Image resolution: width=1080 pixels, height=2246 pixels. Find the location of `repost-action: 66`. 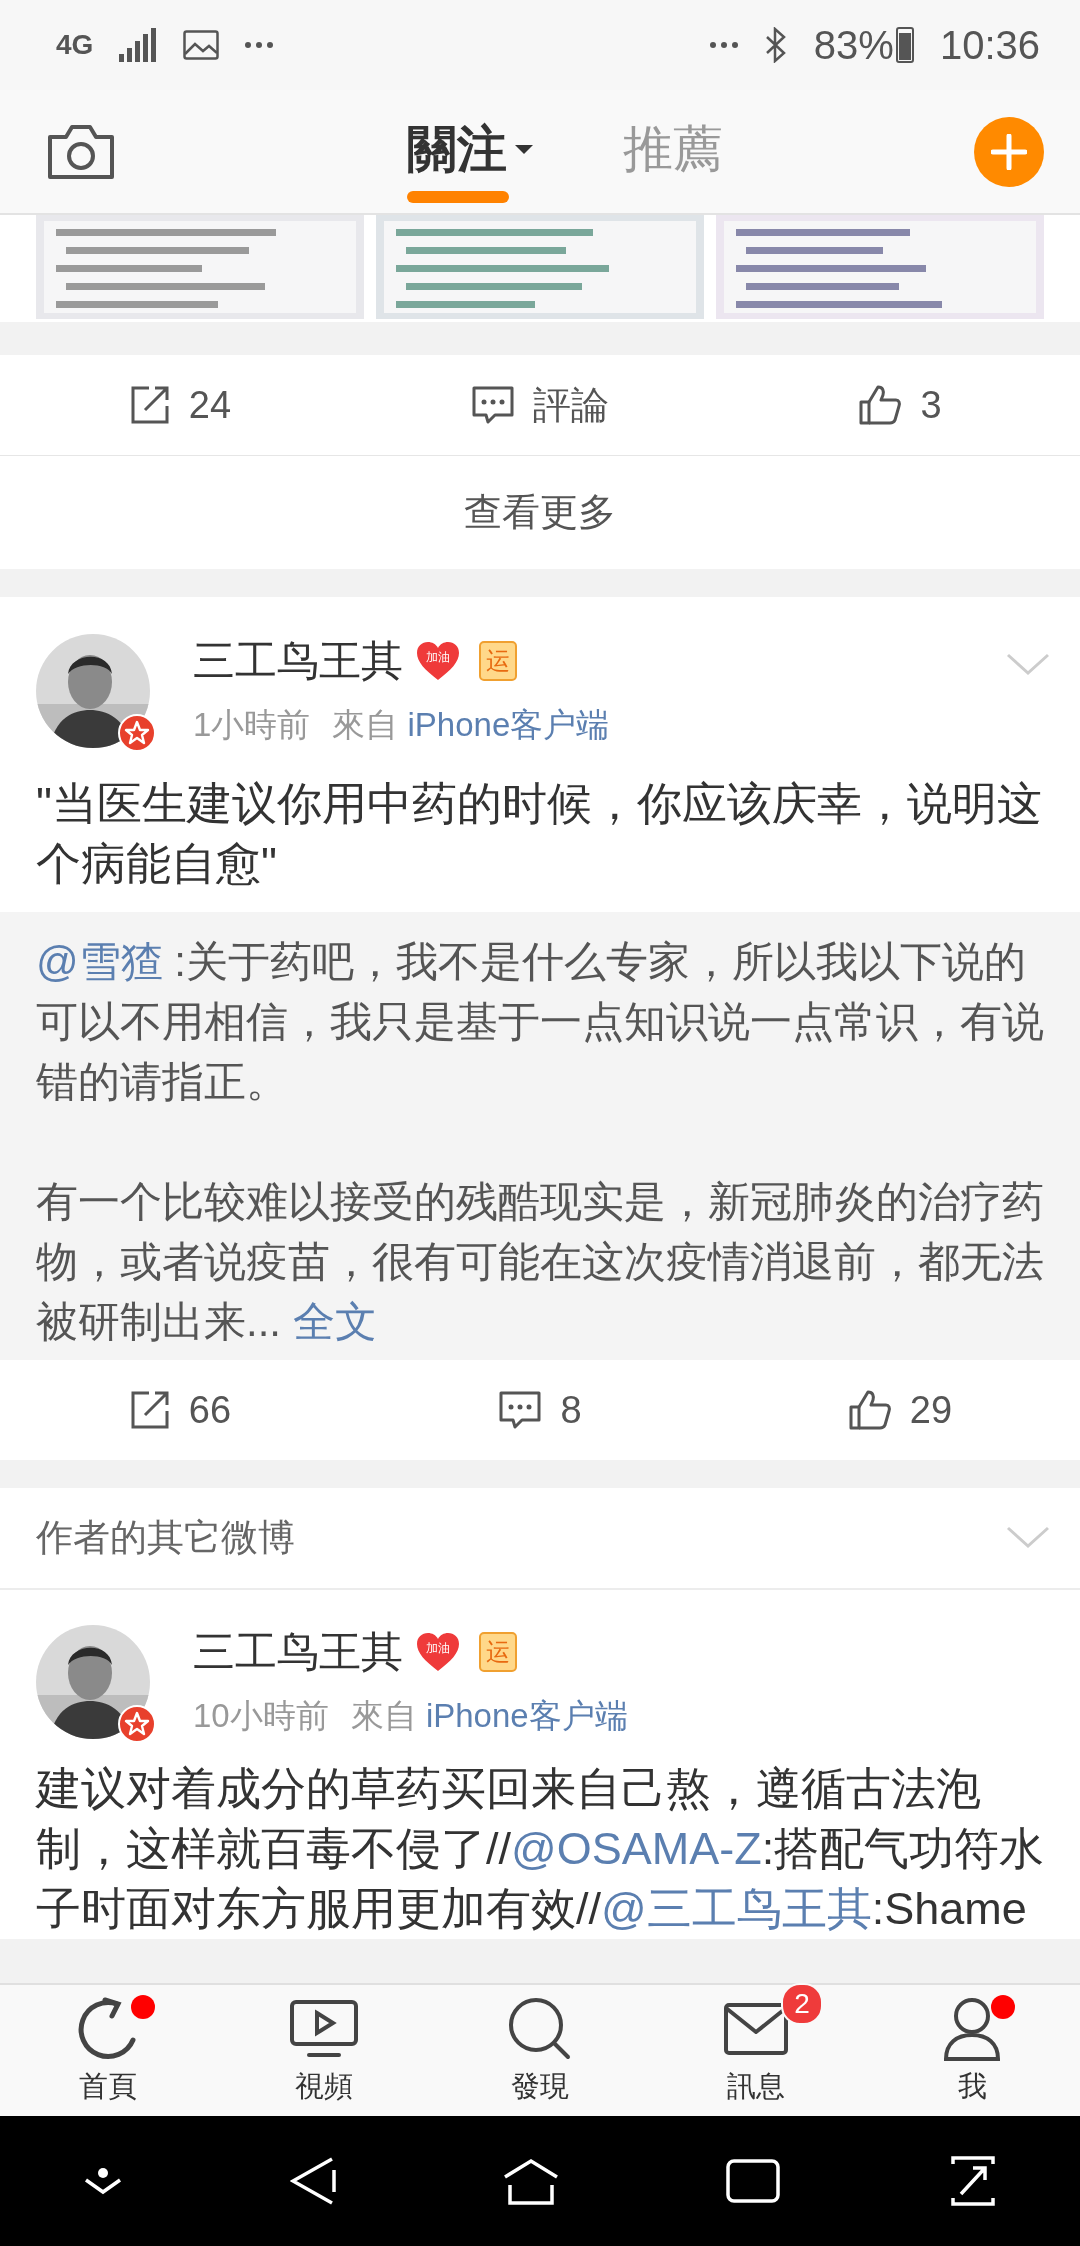

repost-action: 66 is located at coordinates (180, 1410).